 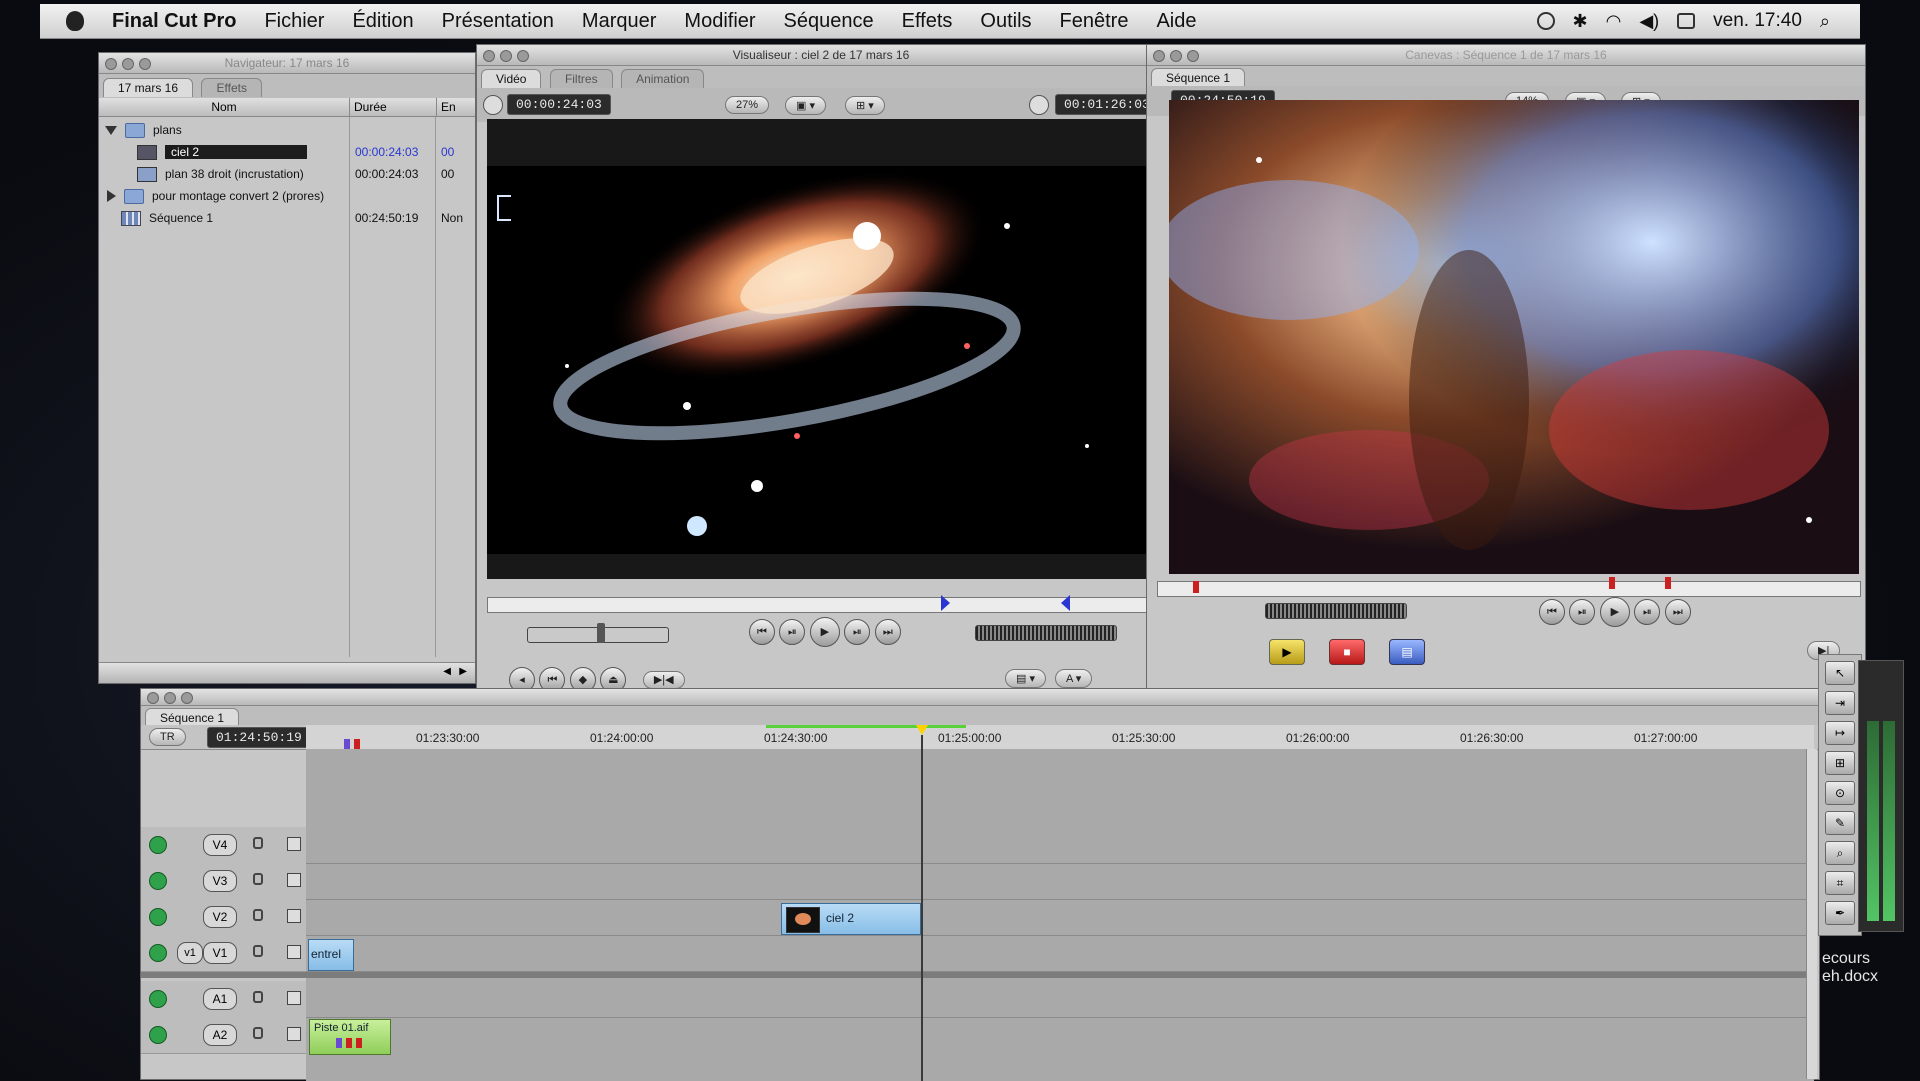 I want to click on viewer-view-popup: ▣ ▾, so click(x=805, y=105).